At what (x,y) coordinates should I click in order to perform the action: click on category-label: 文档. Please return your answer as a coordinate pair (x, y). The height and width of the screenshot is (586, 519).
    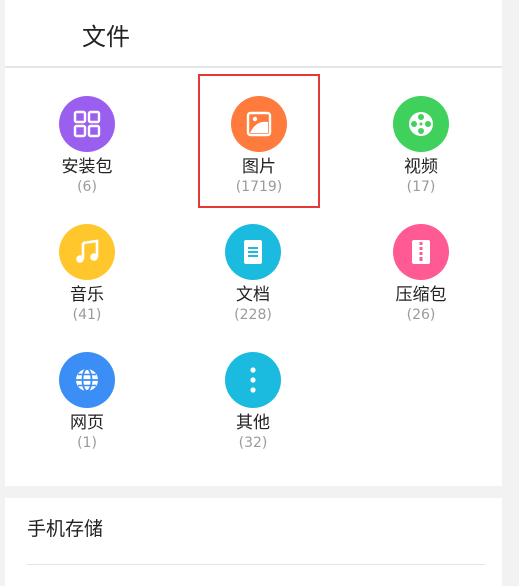
    Looking at the image, I should click on (253, 295).